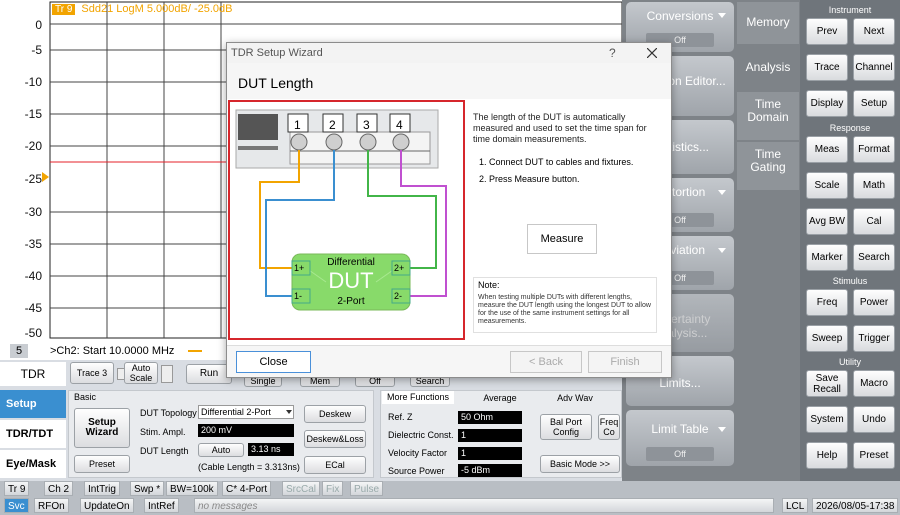 The image size is (900, 515). Describe the element at coordinates (192, 488) in the screenshot. I see `status-bw: BW=100k` at that location.